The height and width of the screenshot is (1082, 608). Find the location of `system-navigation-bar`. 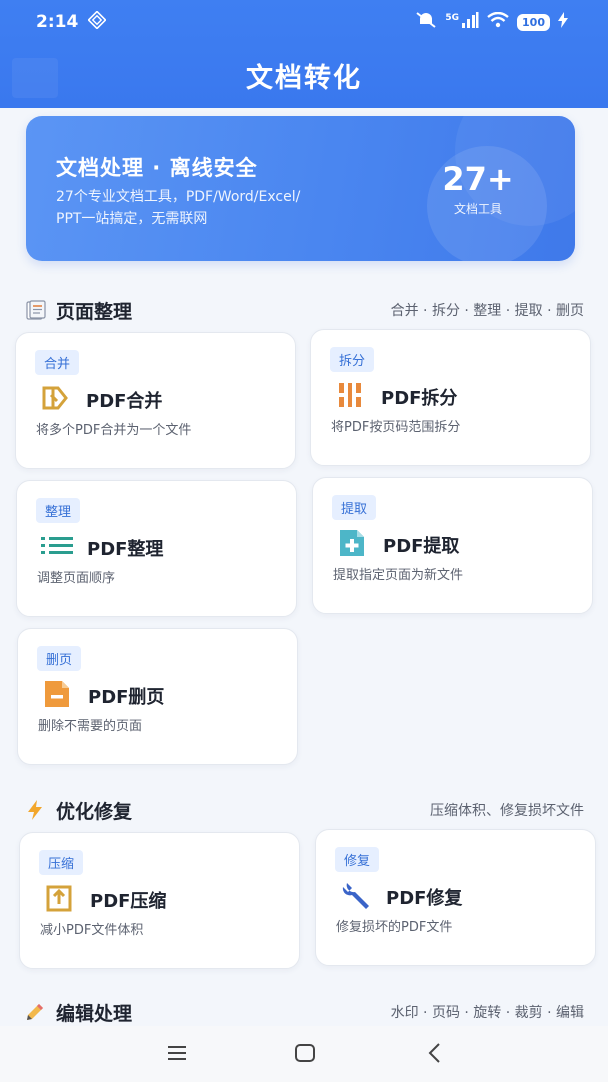

system-navigation-bar is located at coordinates (304, 1054).